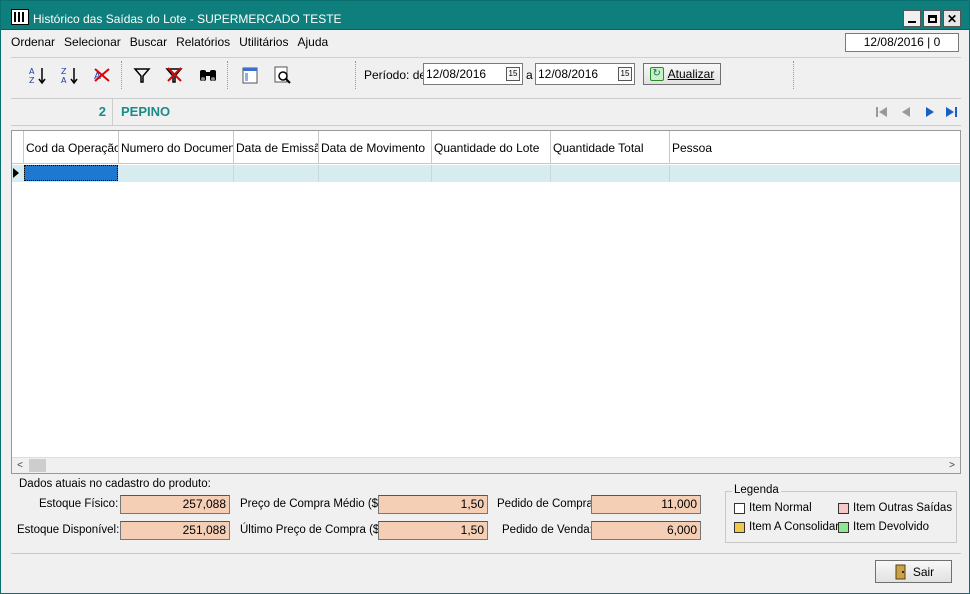 The width and height of the screenshot is (970, 594). What do you see at coordinates (456, 74) in the screenshot?
I see `date-from-value: 12/08/2016` at bounding box center [456, 74].